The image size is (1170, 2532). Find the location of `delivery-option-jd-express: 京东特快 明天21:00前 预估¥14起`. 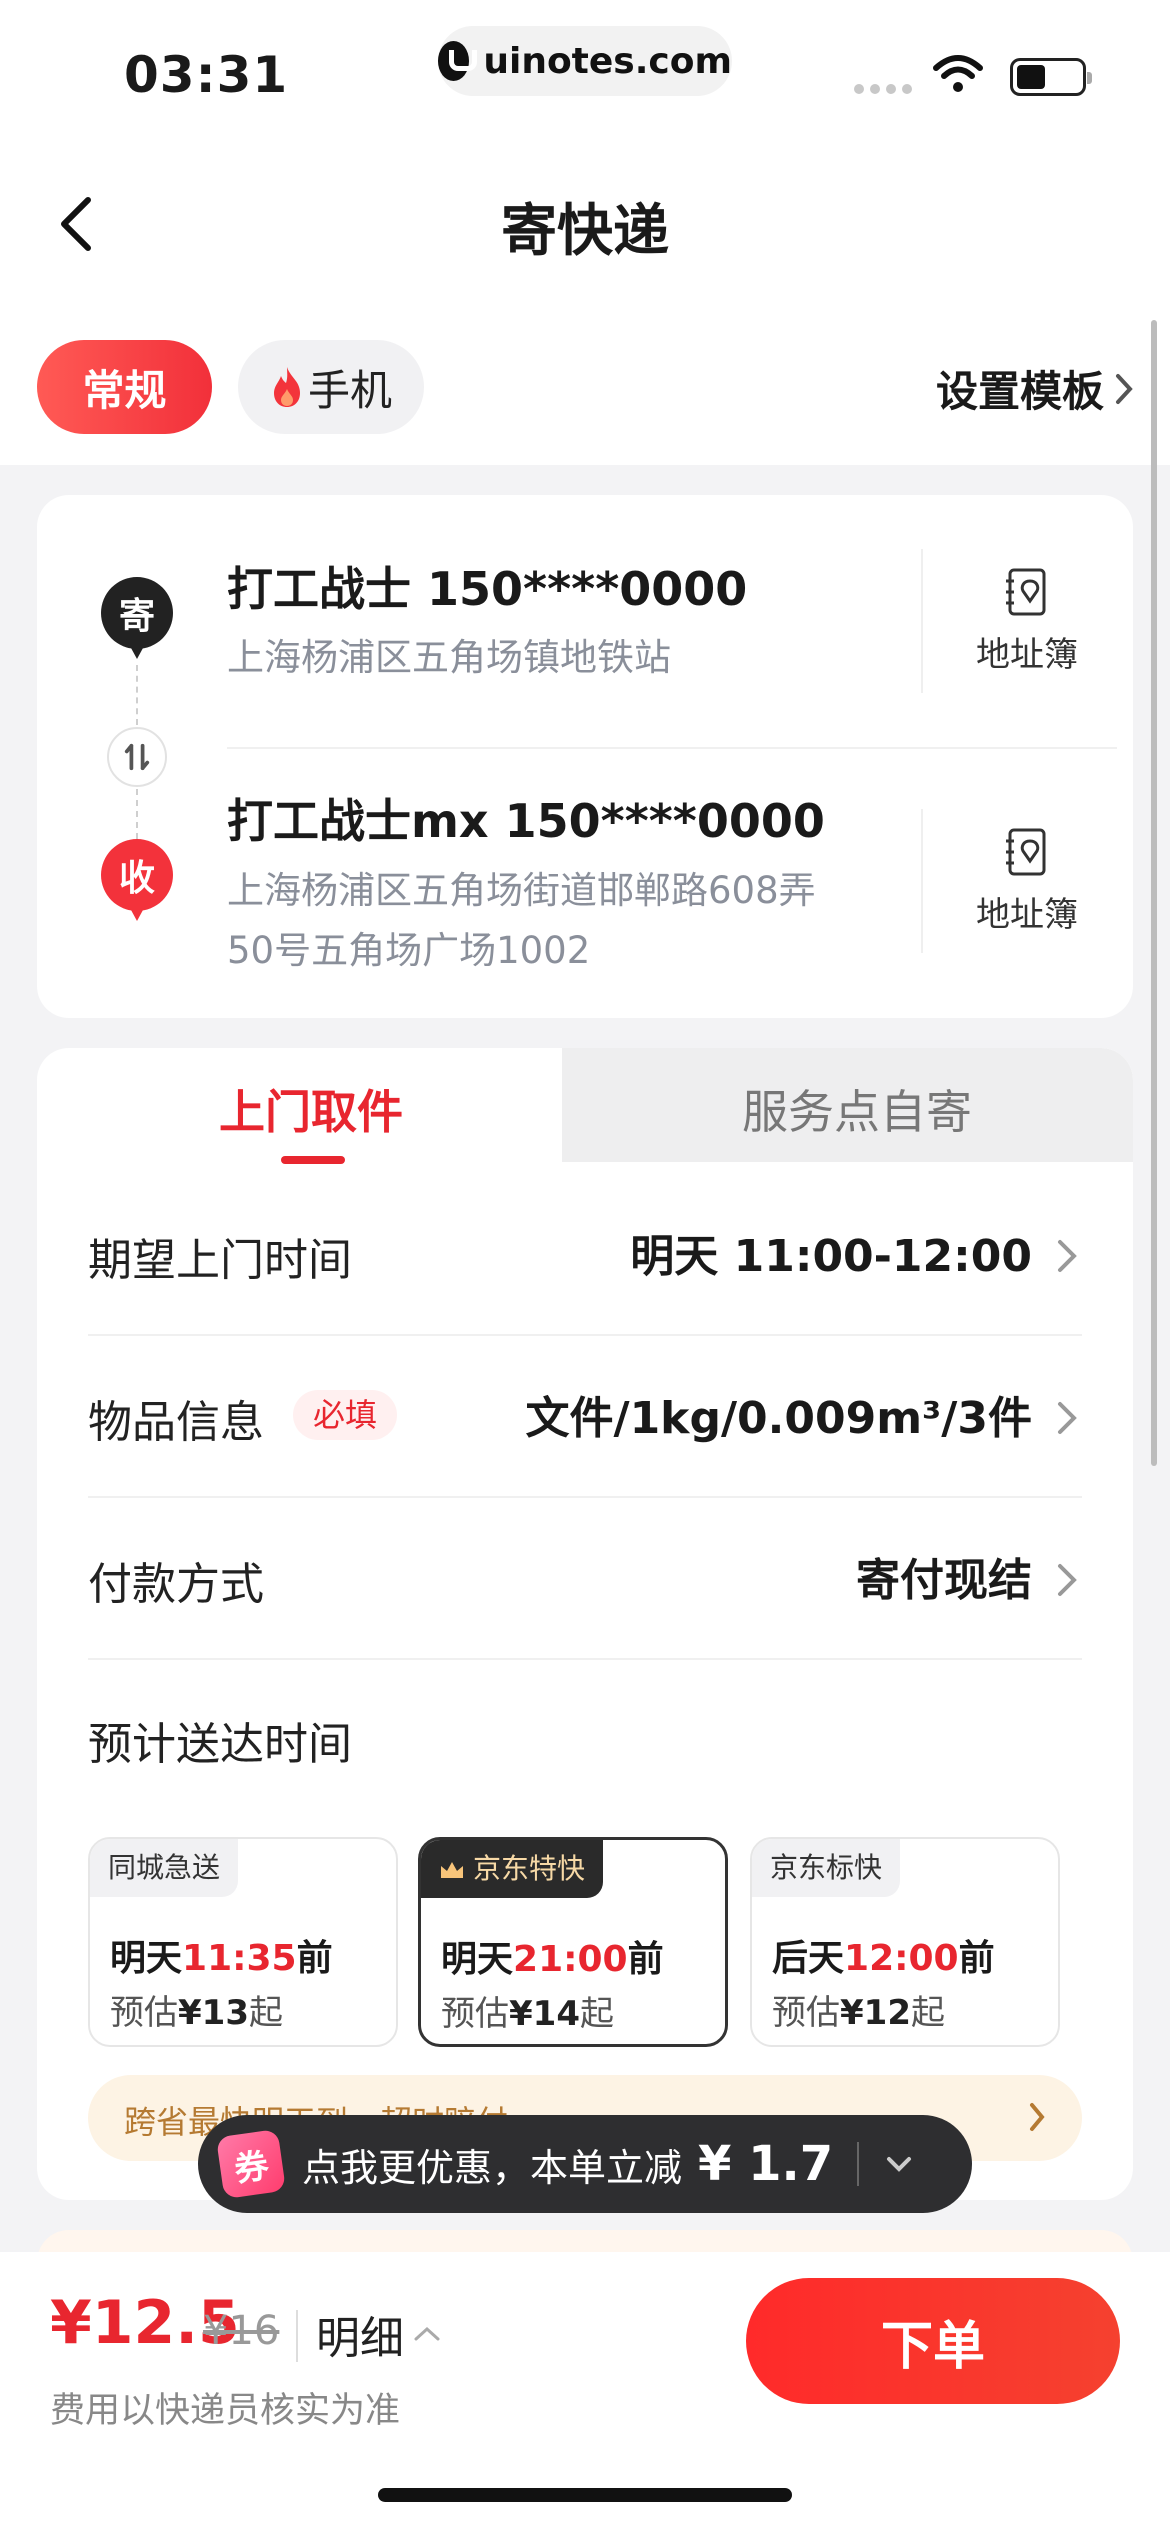

delivery-option-jd-express: 京东特快 明天21:00前 预估¥14起 is located at coordinates (573, 1942).